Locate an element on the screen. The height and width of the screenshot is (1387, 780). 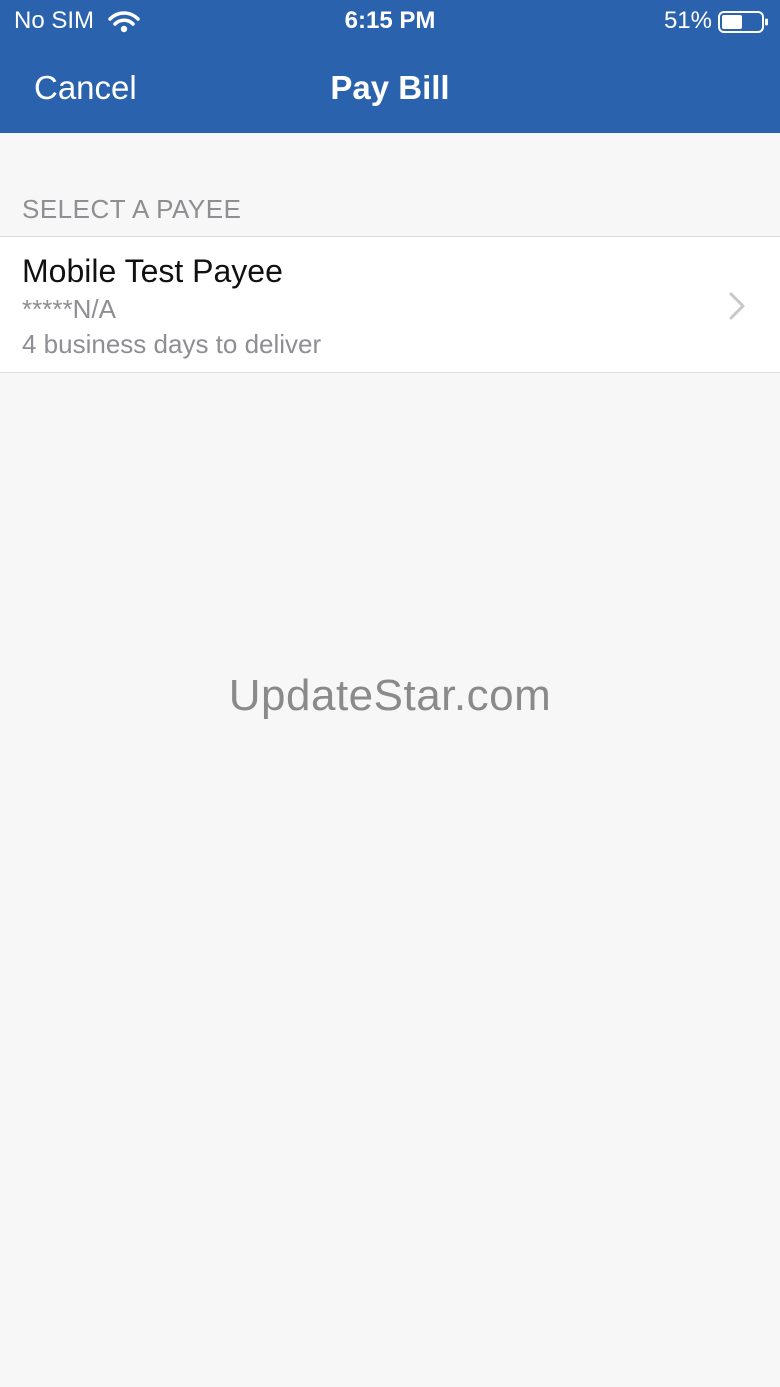
payee-delivery-time: 4 business days to deliver is located at coordinates (172, 344).